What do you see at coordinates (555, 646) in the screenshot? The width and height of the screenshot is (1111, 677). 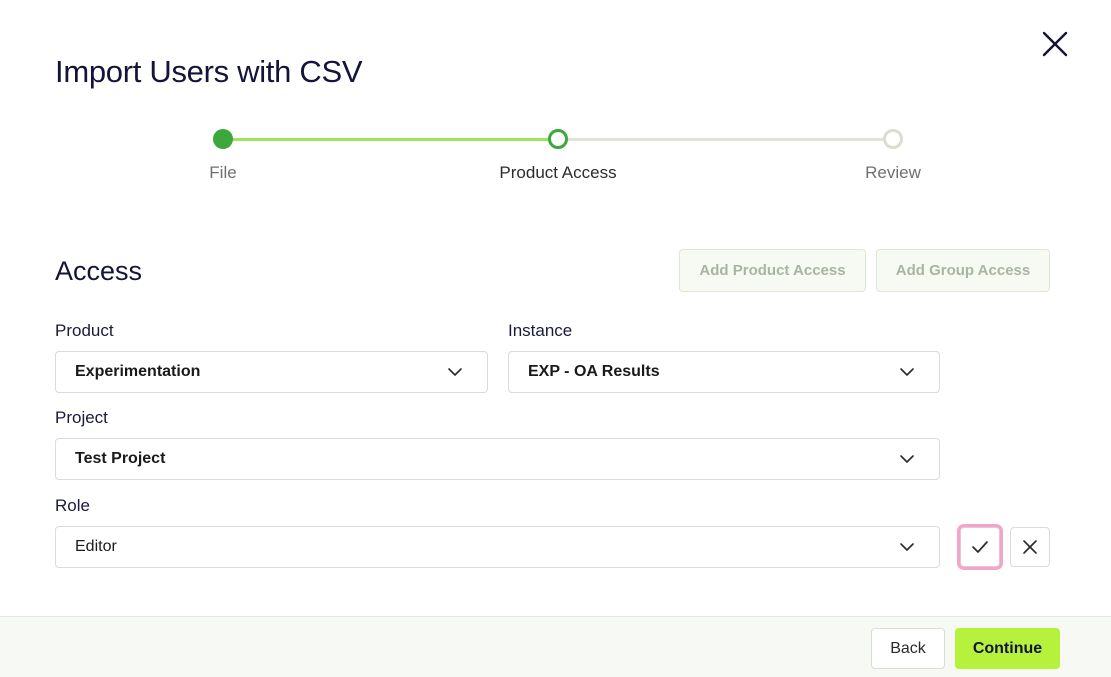 I see `dialog-footer: Back Continue` at bounding box center [555, 646].